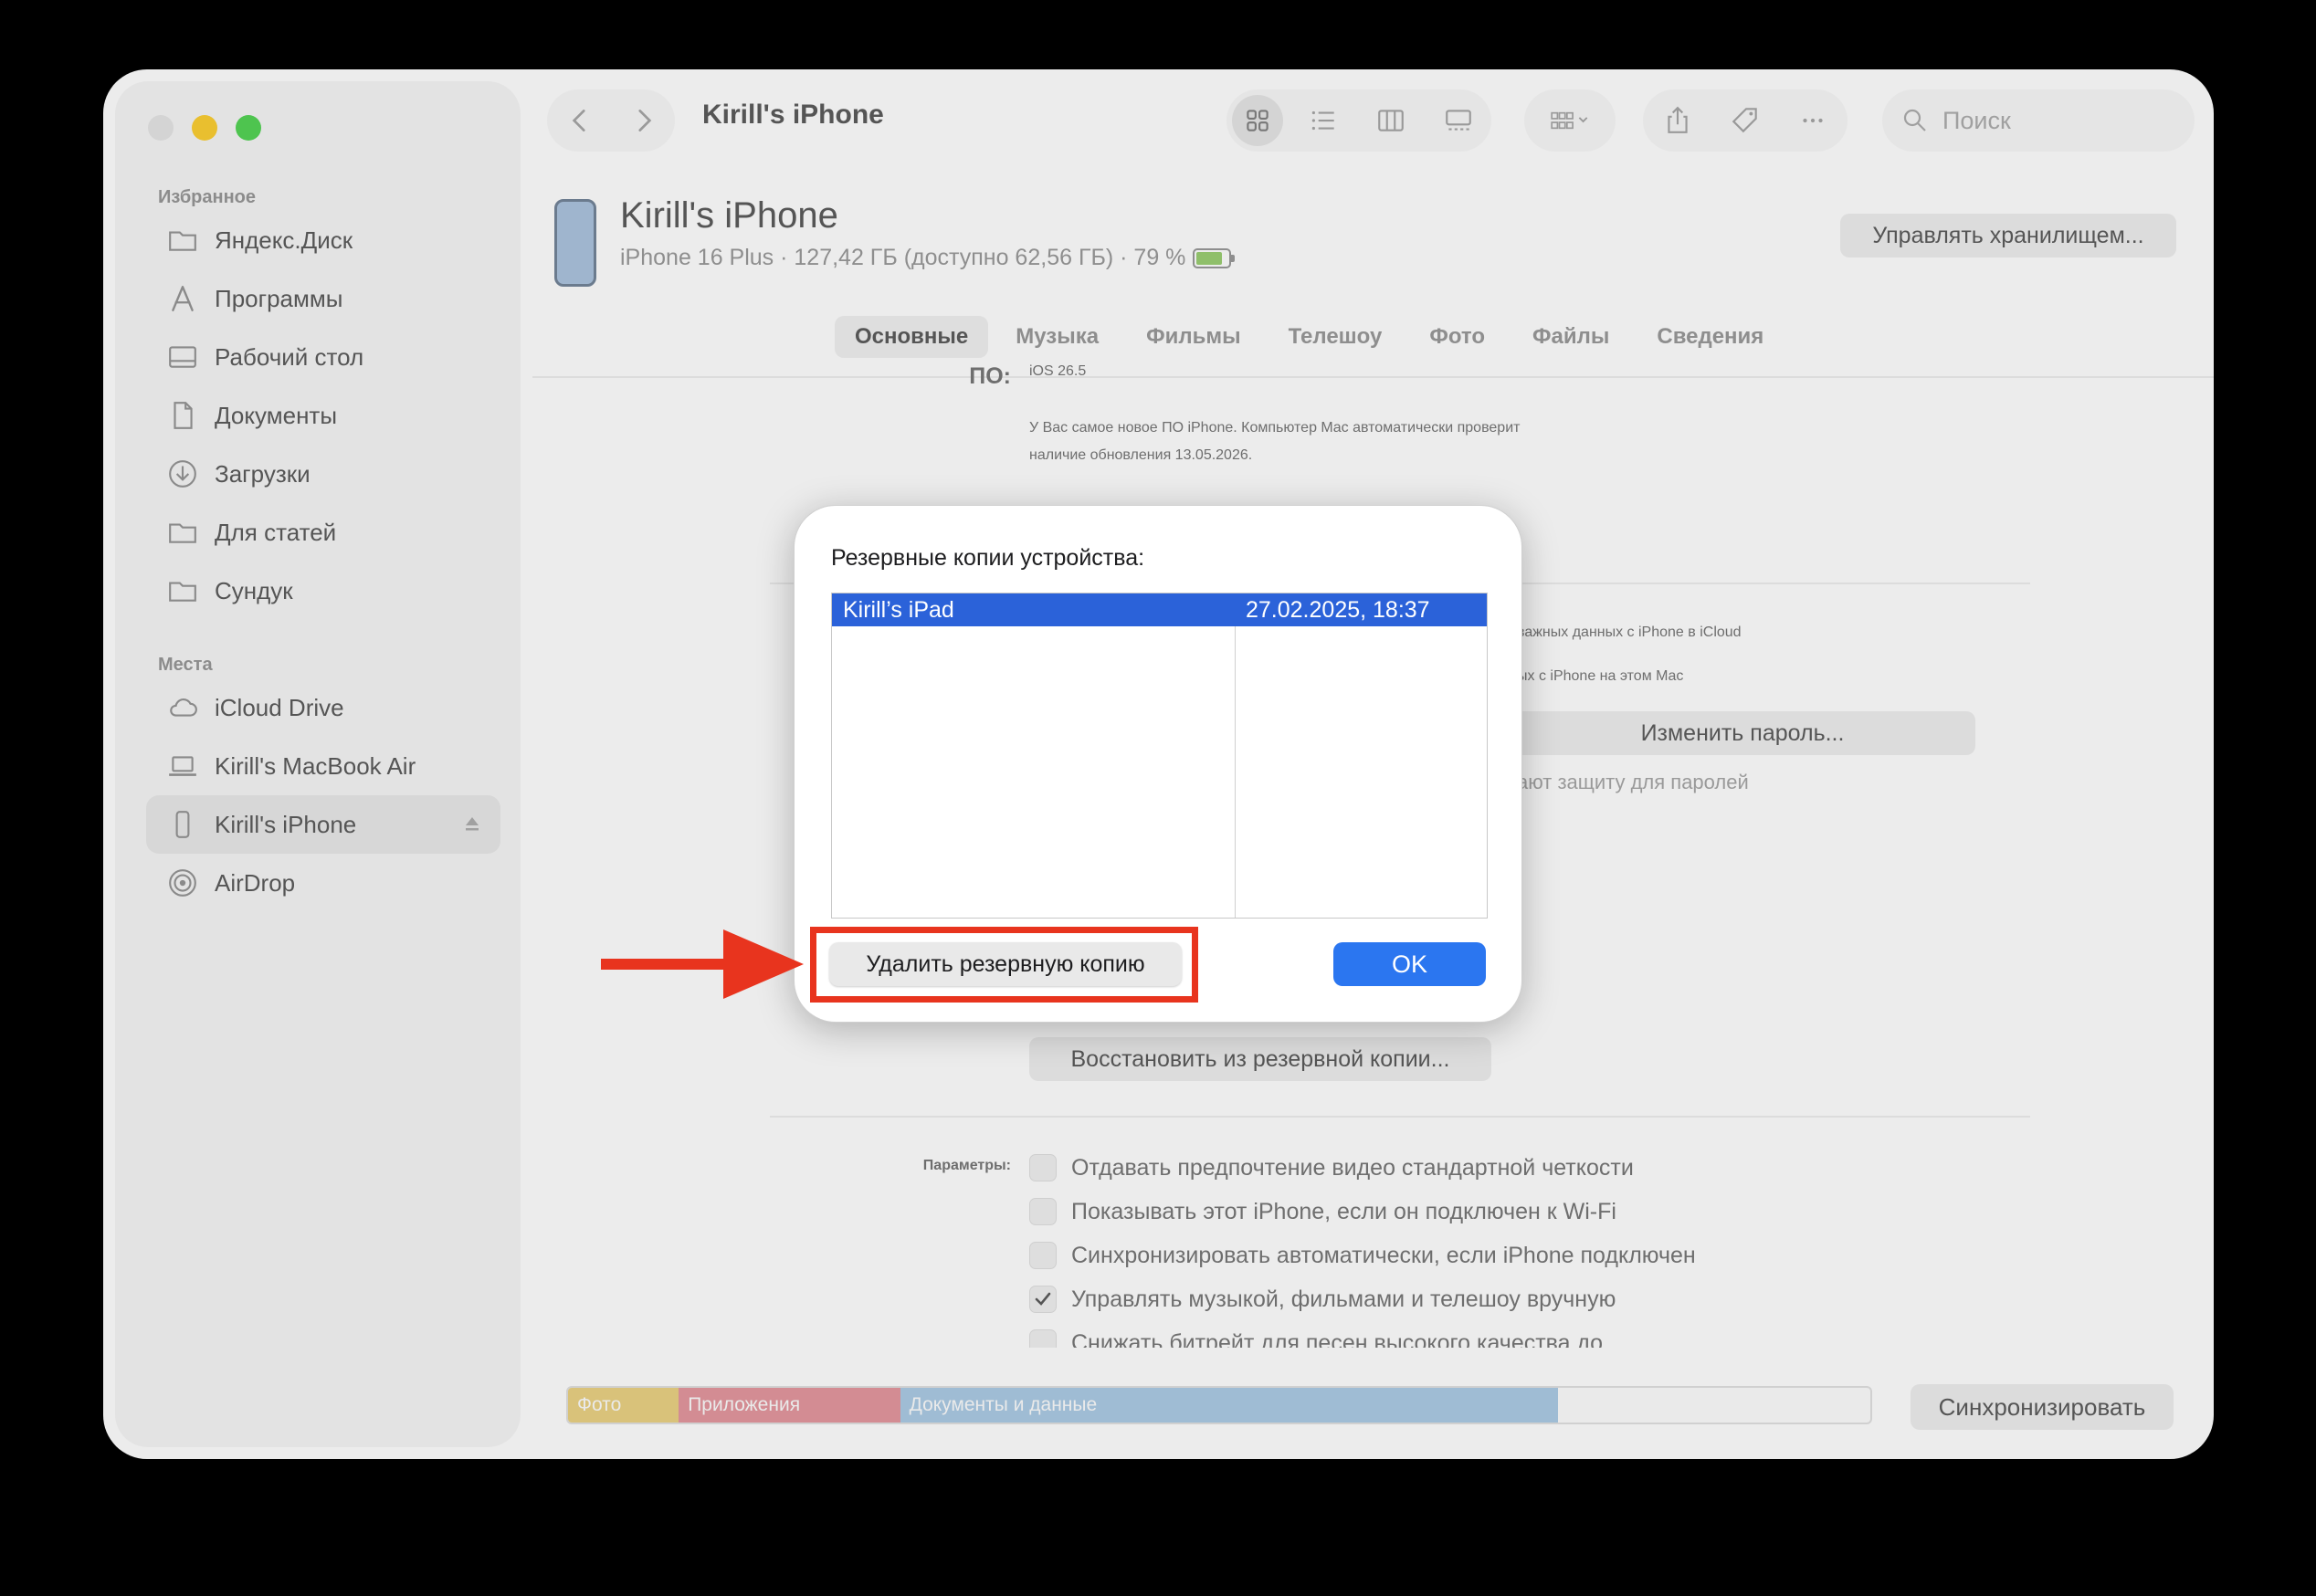  I want to click on sidebar-item-label: Программы, so click(279, 298).